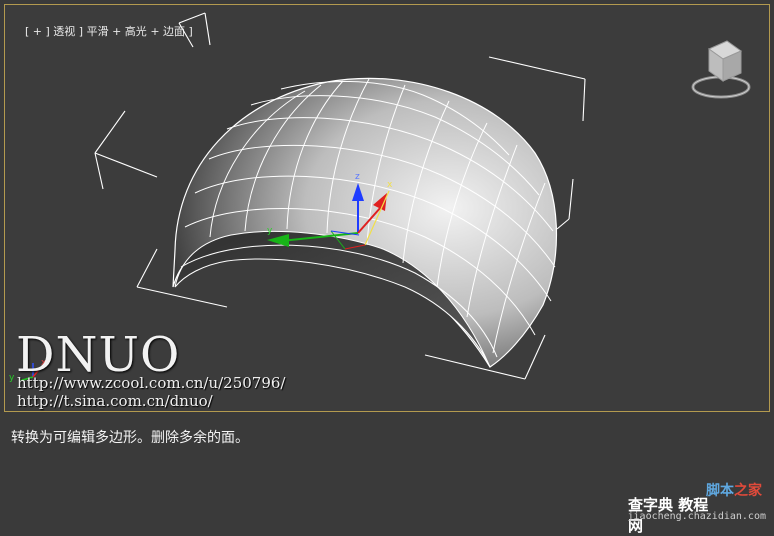 This screenshot has height=536, width=774. Describe the element at coordinates (270, 231) in the screenshot. I see `gizmo-label-y: y` at that location.